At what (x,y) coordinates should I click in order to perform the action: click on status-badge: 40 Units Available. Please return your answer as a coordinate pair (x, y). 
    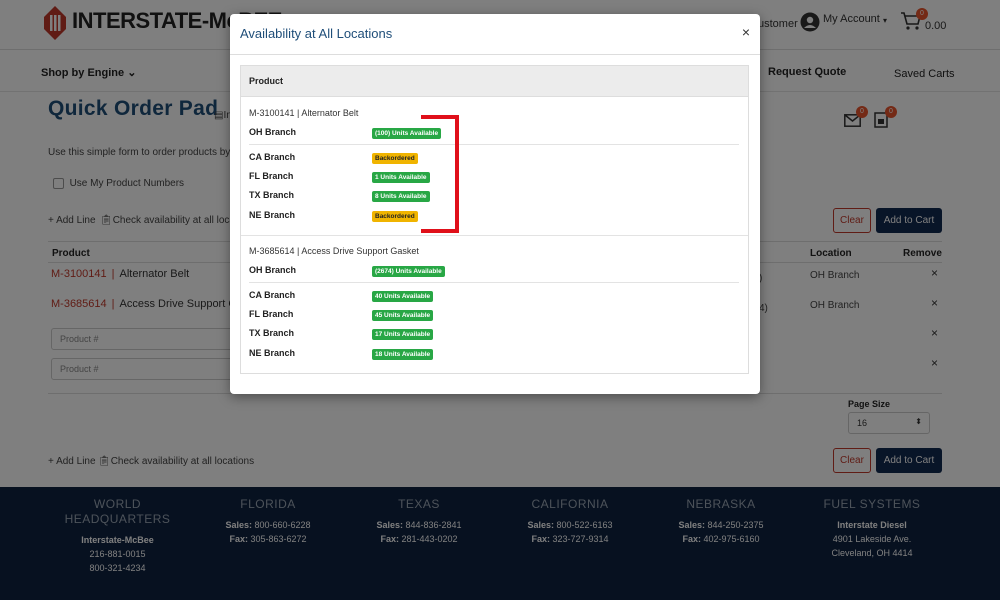
    Looking at the image, I should click on (403, 296).